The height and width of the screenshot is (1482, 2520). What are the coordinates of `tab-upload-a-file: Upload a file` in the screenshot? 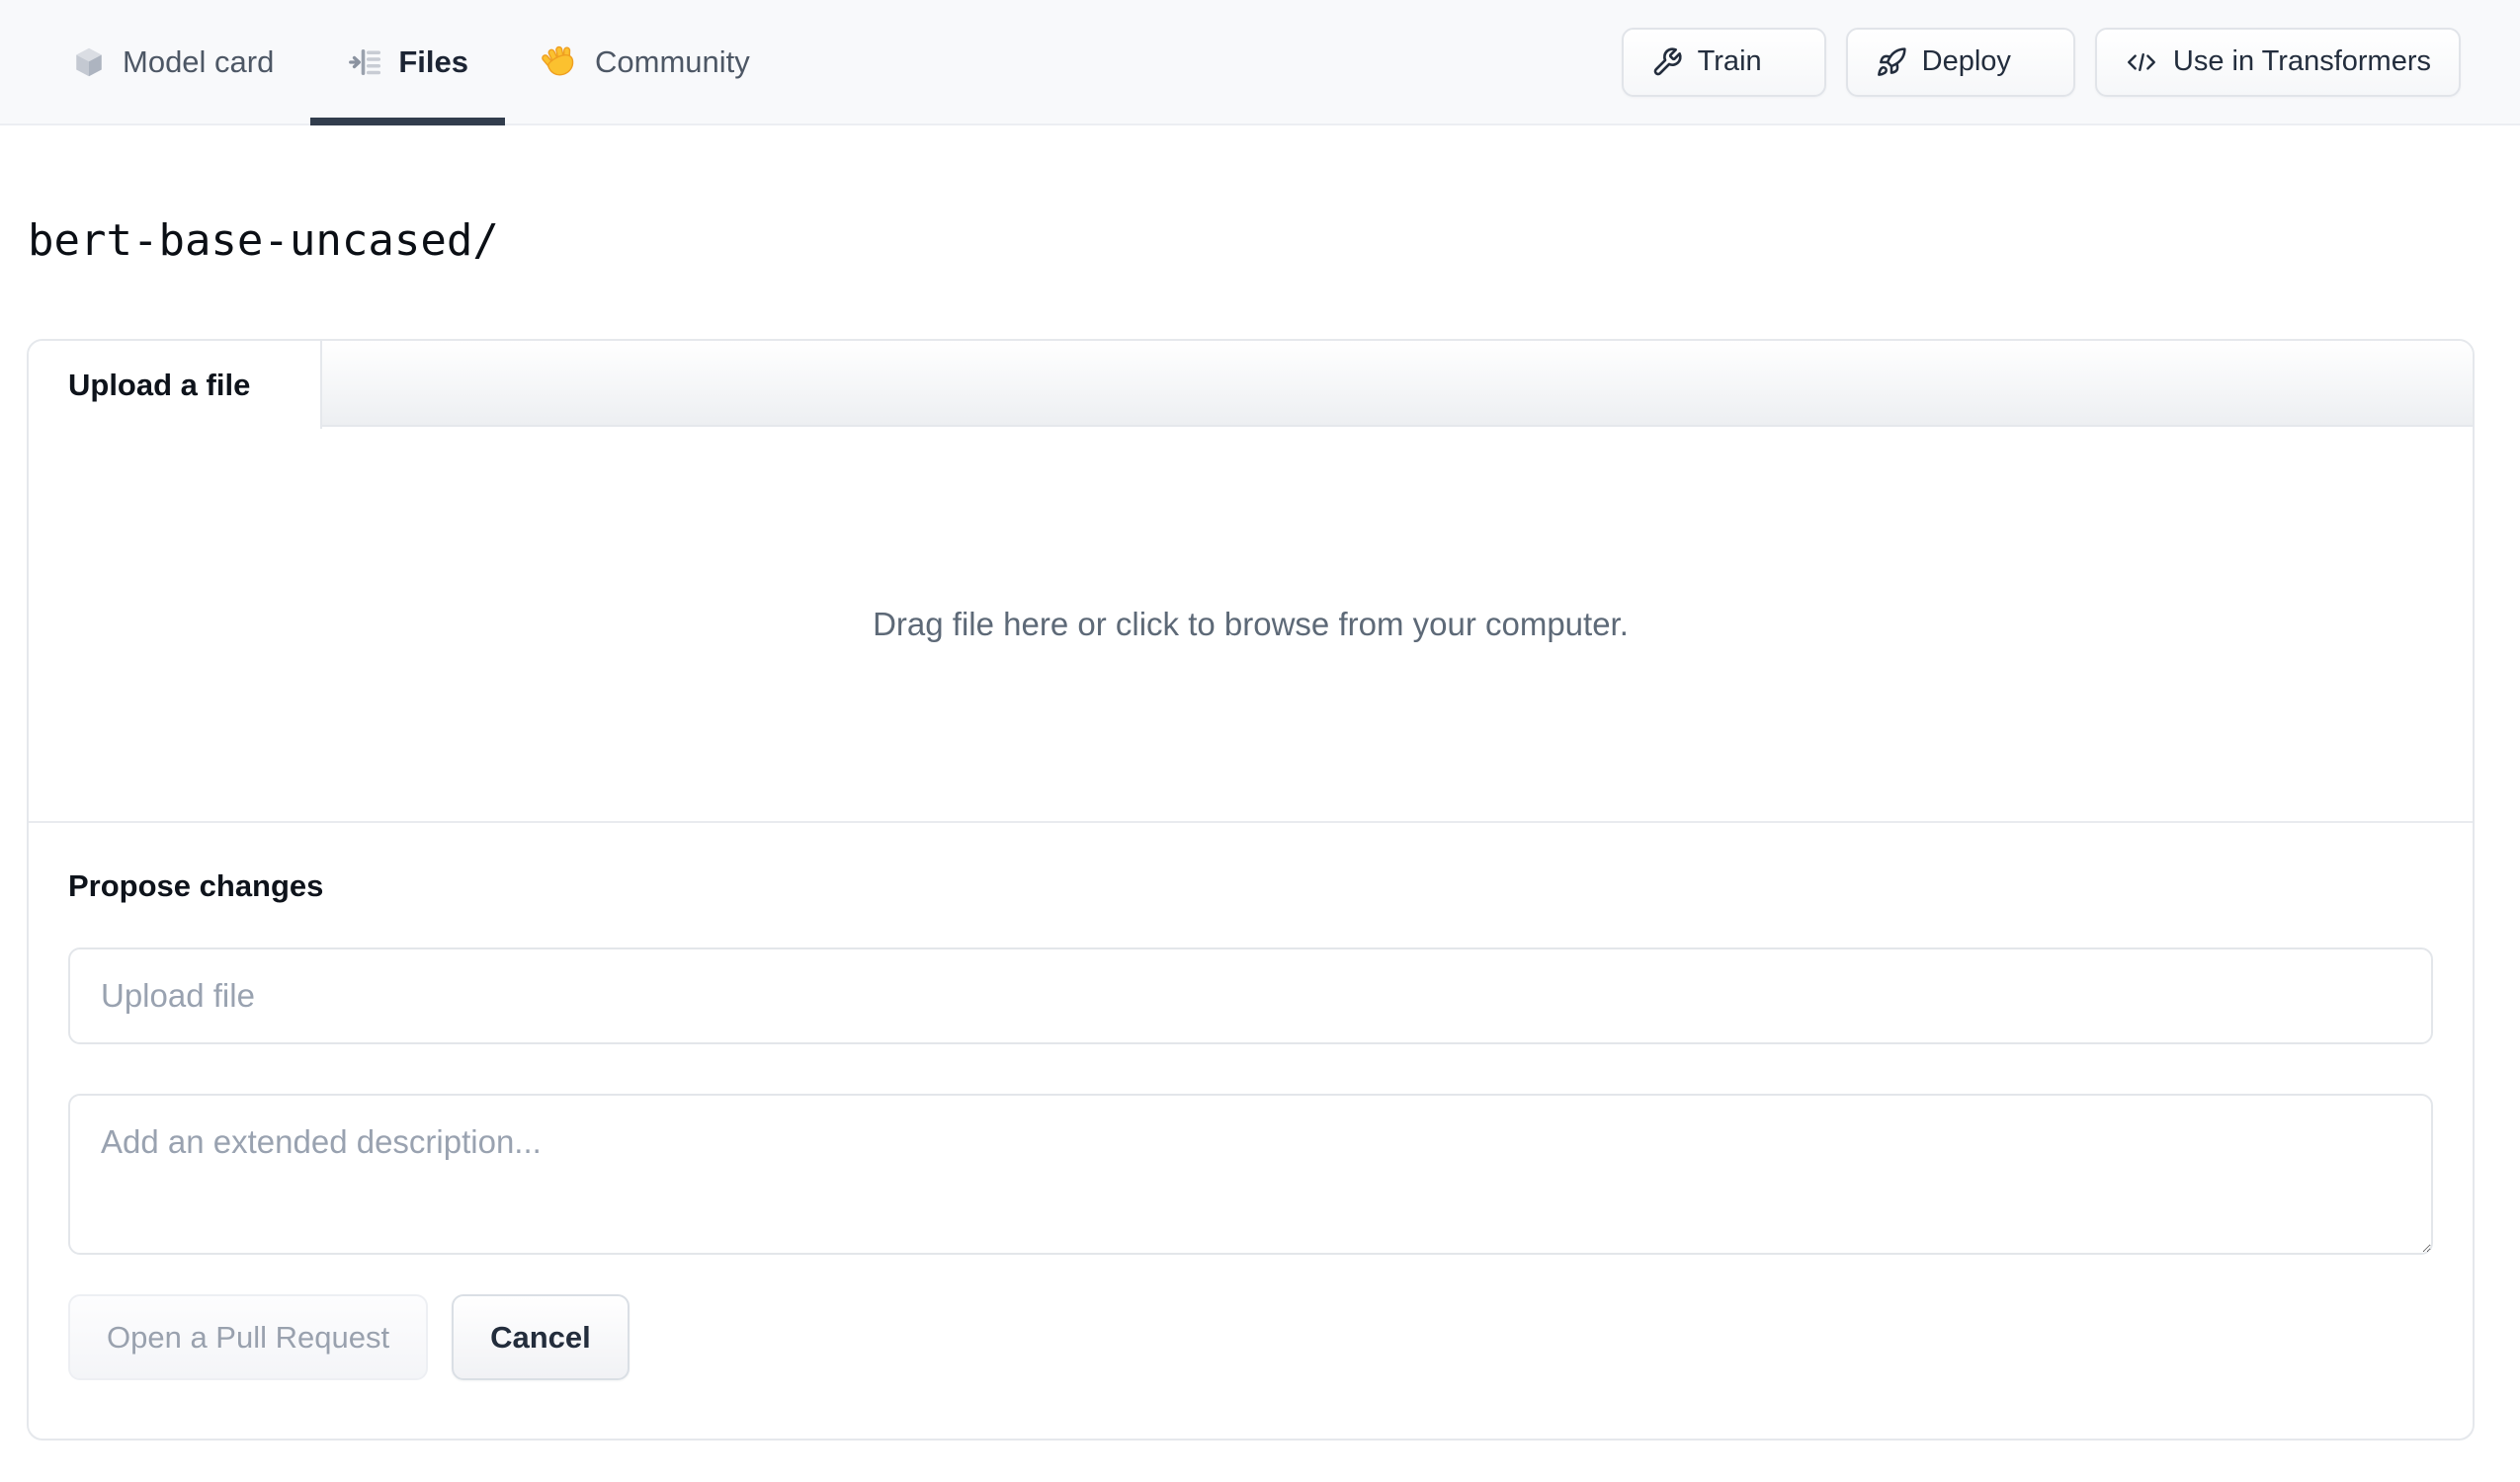 It's located at (175, 385).